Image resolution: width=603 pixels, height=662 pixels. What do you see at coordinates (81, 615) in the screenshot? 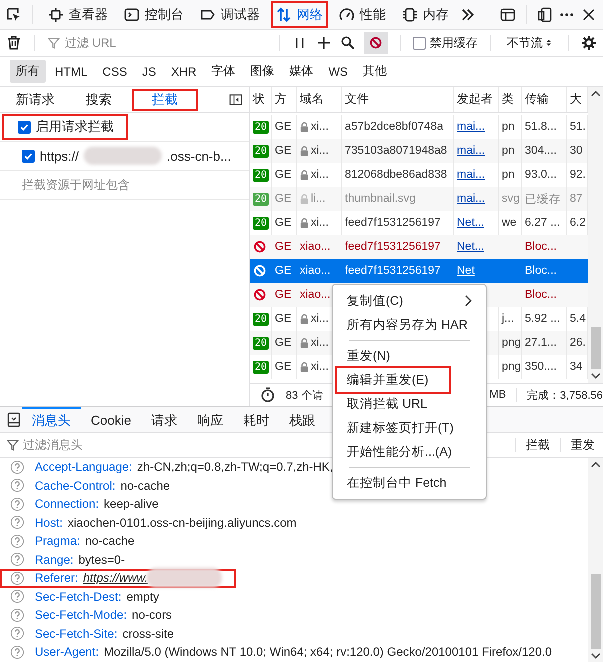
I see `header-name: Sec-Fetch-Mode:` at bounding box center [81, 615].